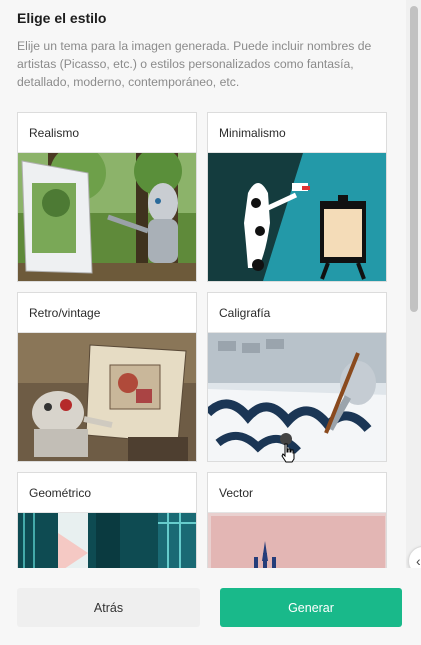 The height and width of the screenshot is (645, 421). Describe the element at coordinates (297, 313) in the screenshot. I see `style-card-label: Caligrafía` at that location.